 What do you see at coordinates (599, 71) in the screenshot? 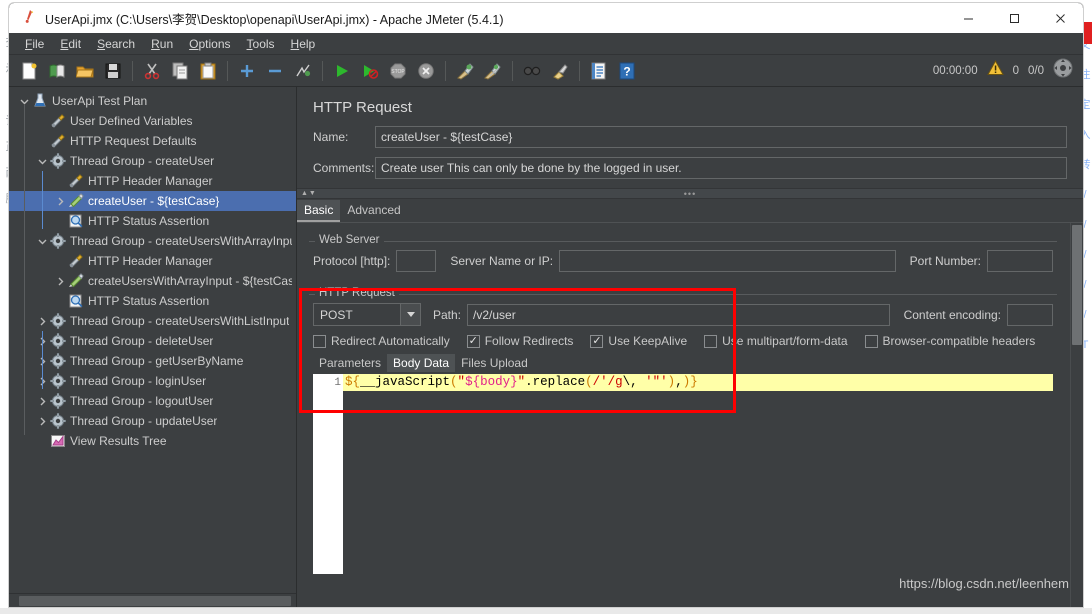
I see `function-helper-icon` at bounding box center [599, 71].